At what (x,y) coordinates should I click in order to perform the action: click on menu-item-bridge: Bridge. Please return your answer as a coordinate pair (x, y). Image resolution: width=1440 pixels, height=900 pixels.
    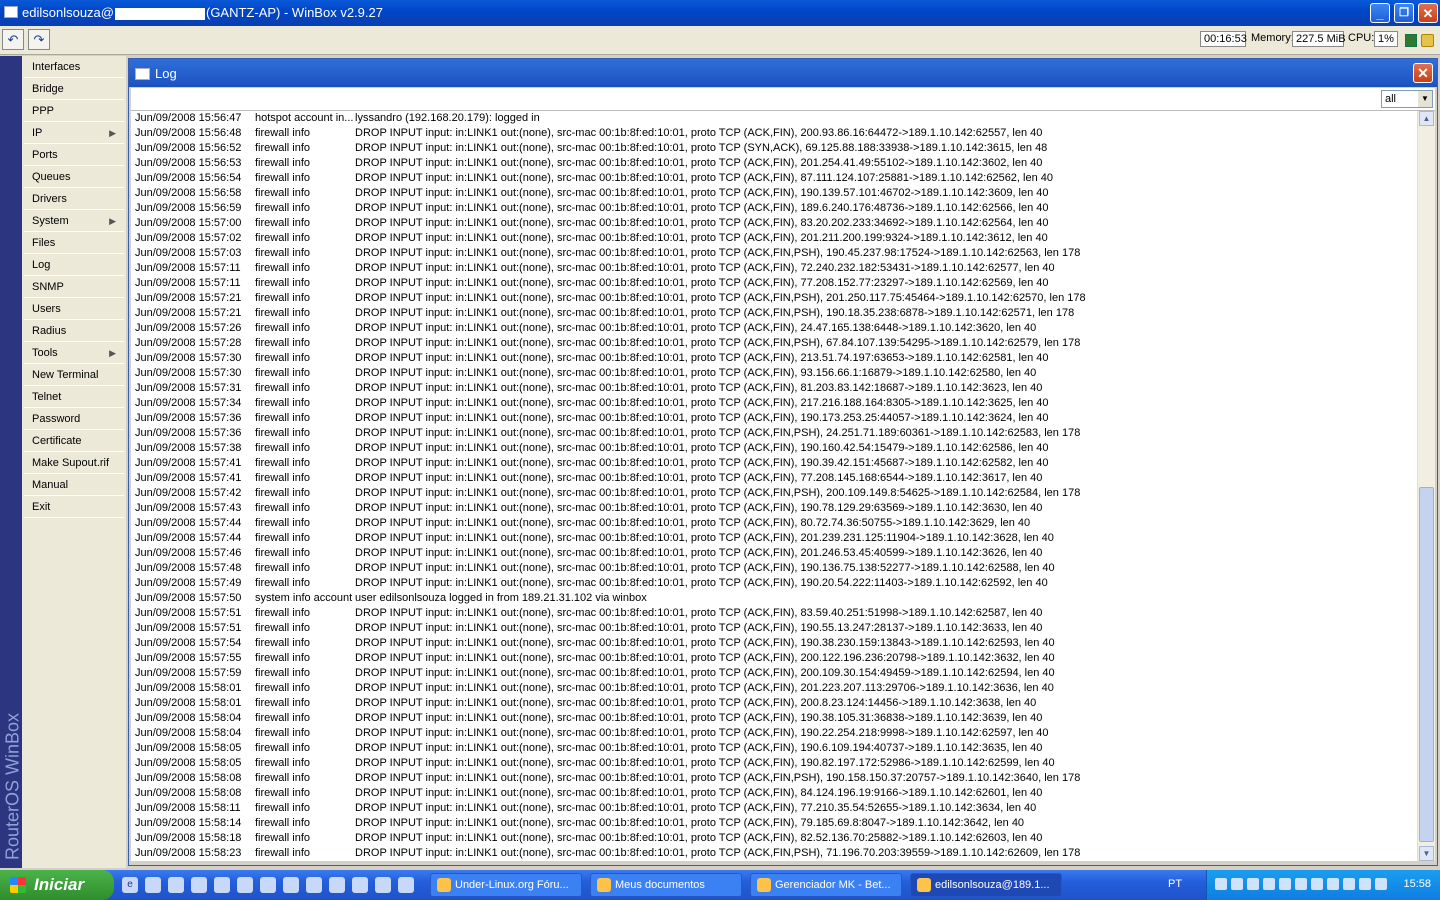
    Looking at the image, I should click on (74, 89).